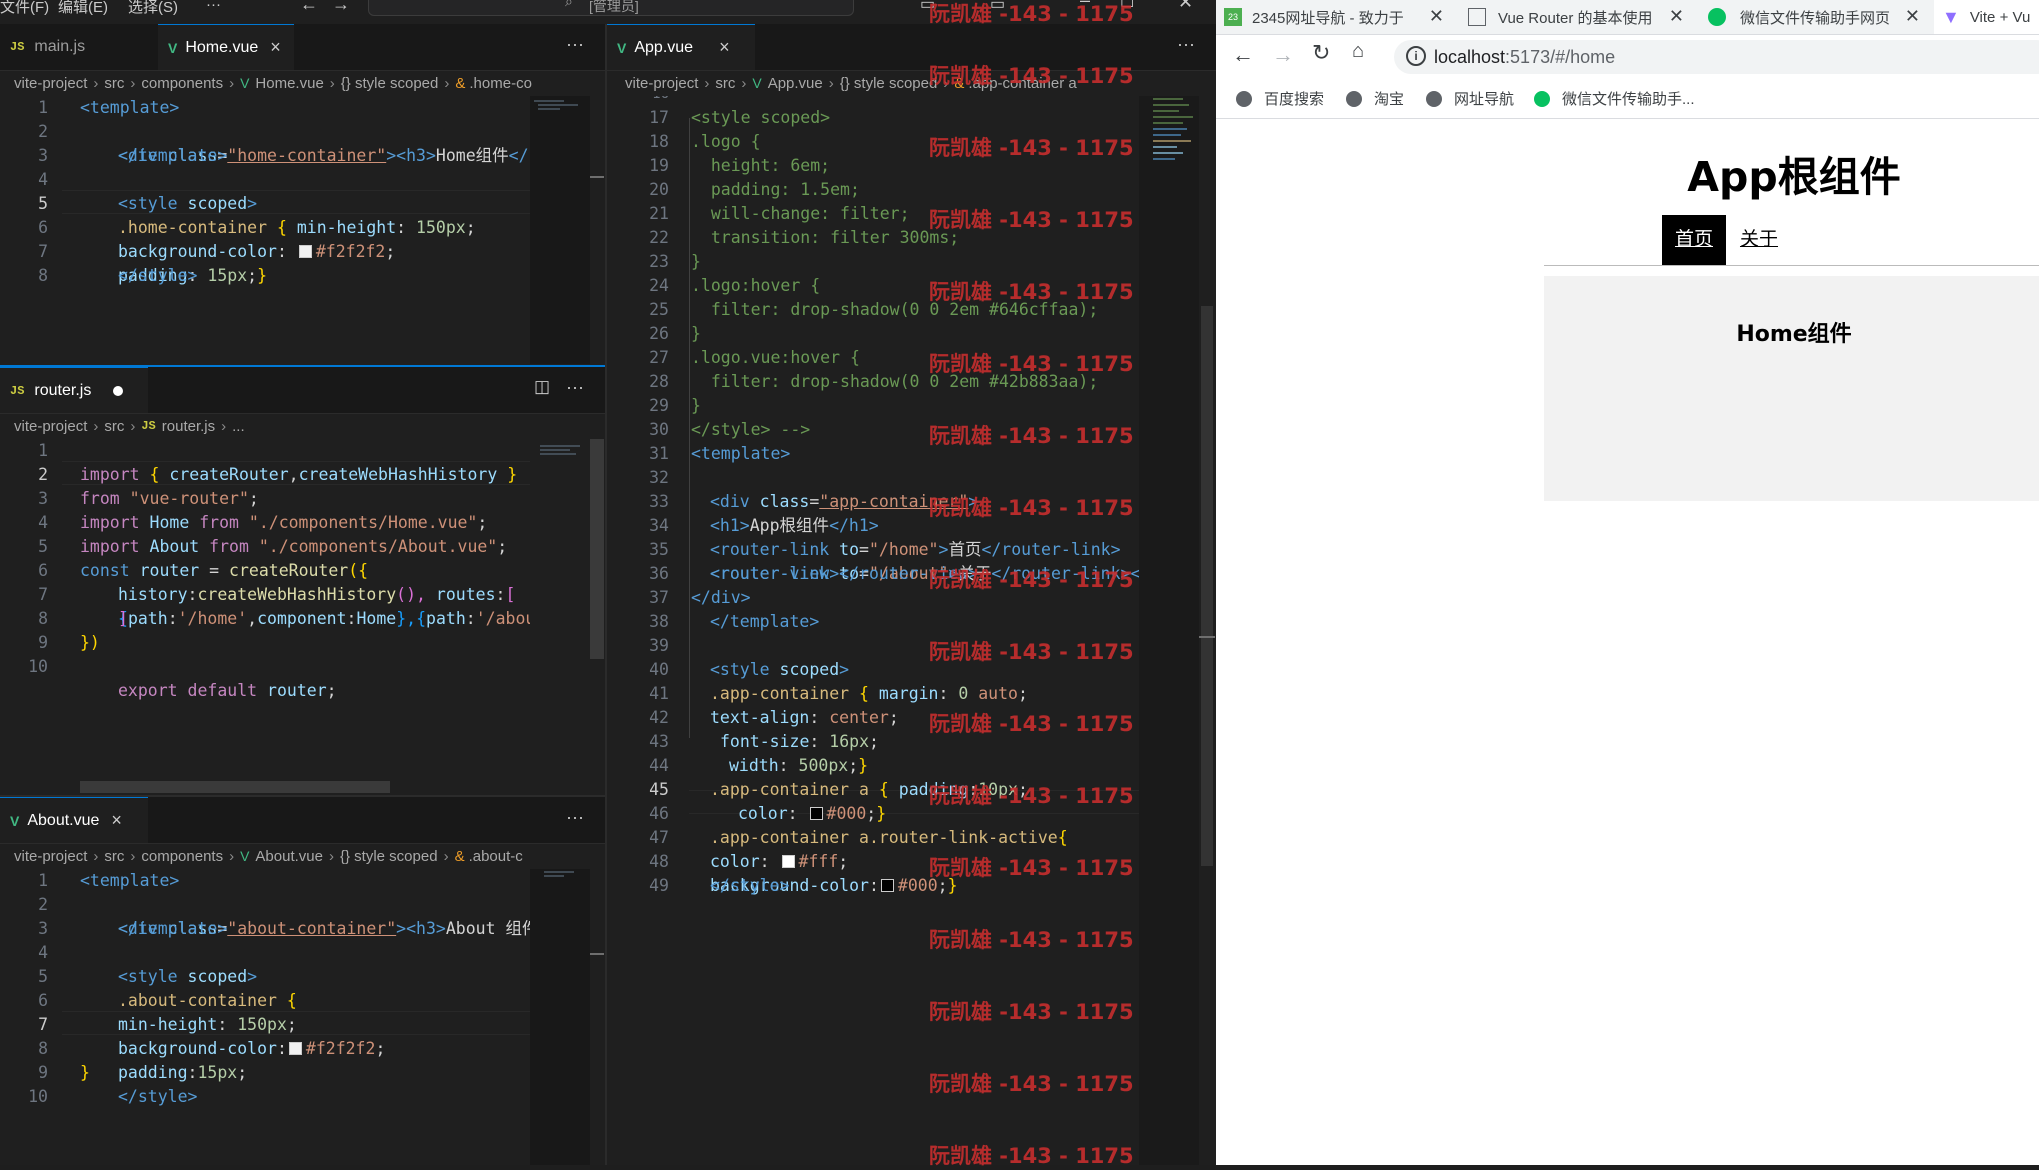 This screenshot has height=1170, width=2039. I want to click on split-editor-icon: ◫, so click(542, 387).